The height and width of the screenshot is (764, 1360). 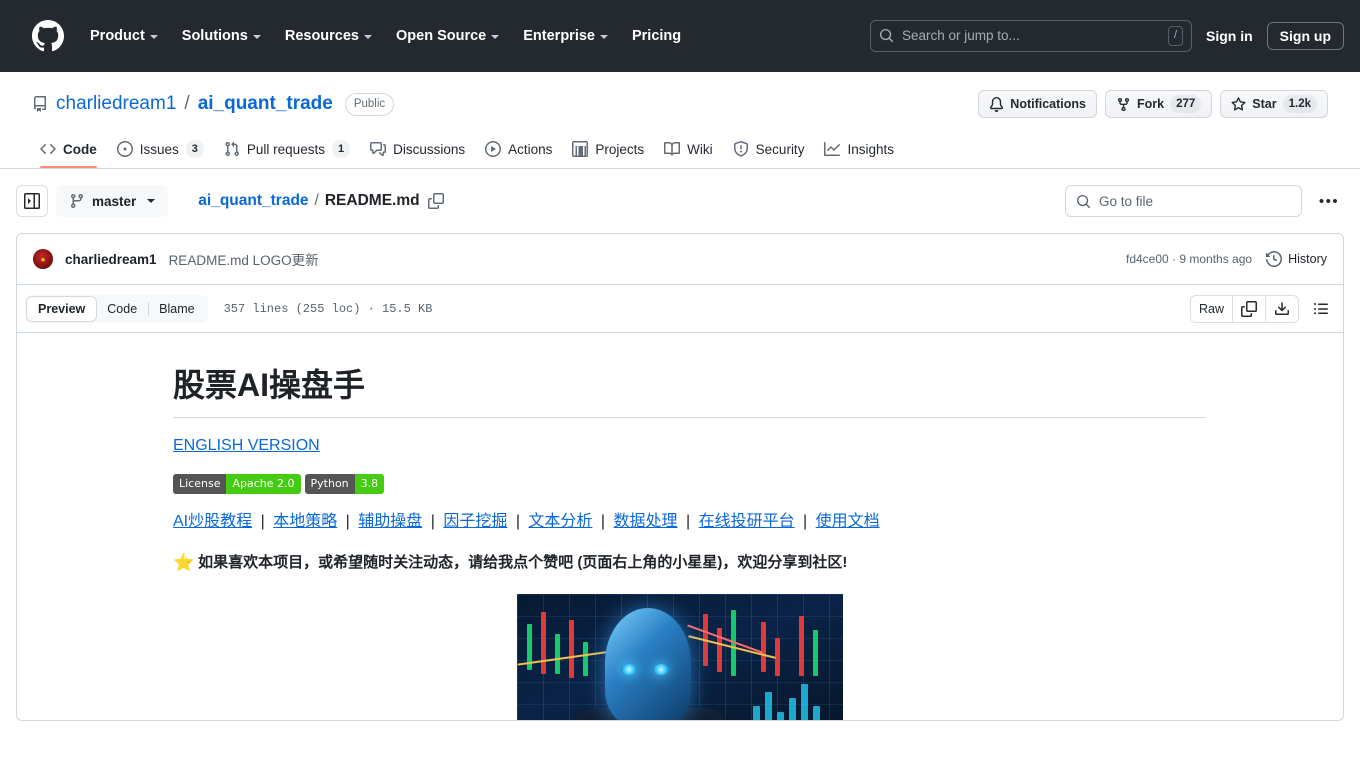 I want to click on nav-resources: Resources, so click(x=328, y=36).